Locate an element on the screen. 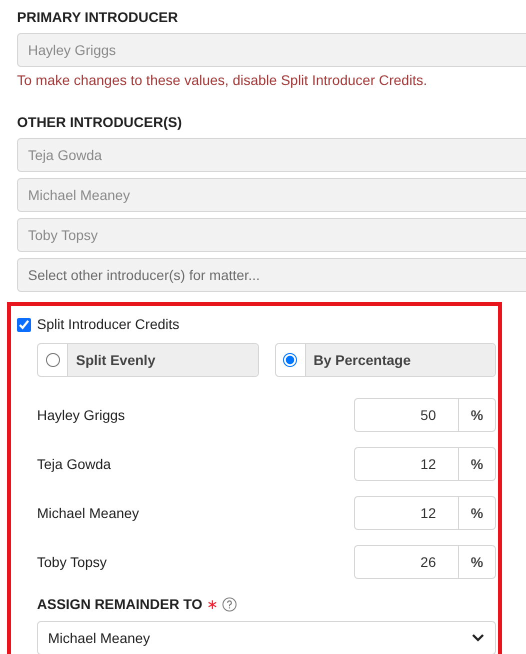  person-name: Teja Gowda is located at coordinates (74, 464).